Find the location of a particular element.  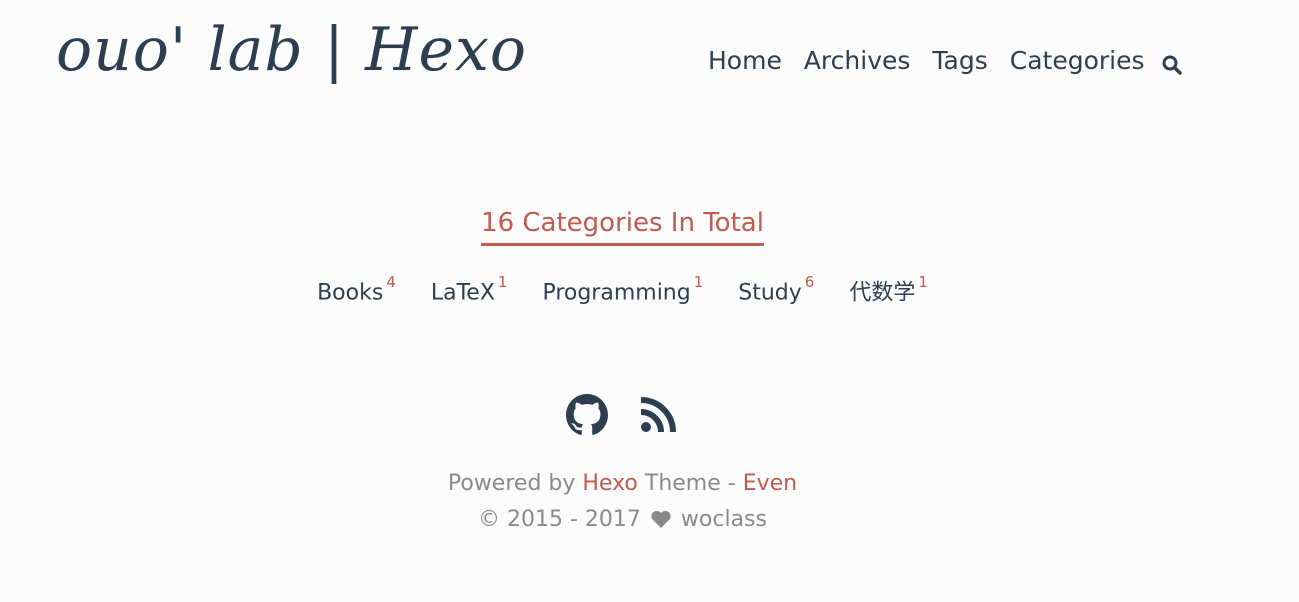

category-name: LaTeX is located at coordinates (462, 293).